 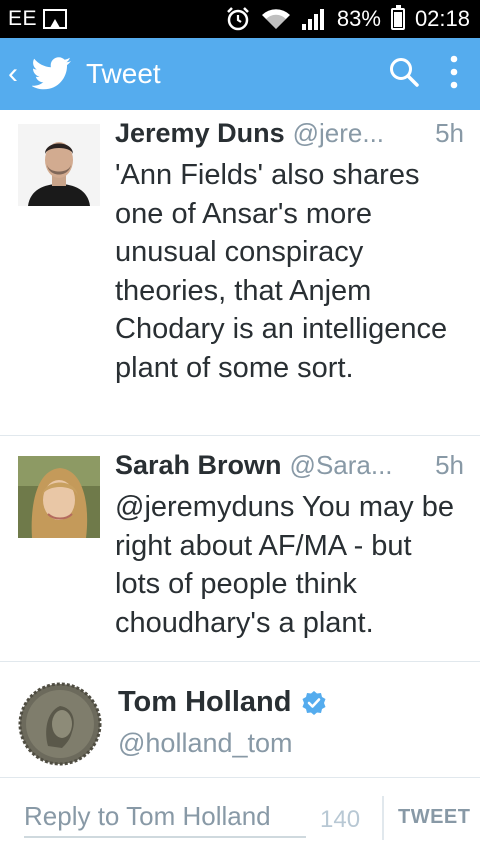 What do you see at coordinates (340, 819) in the screenshot?
I see `character-count: 140` at bounding box center [340, 819].